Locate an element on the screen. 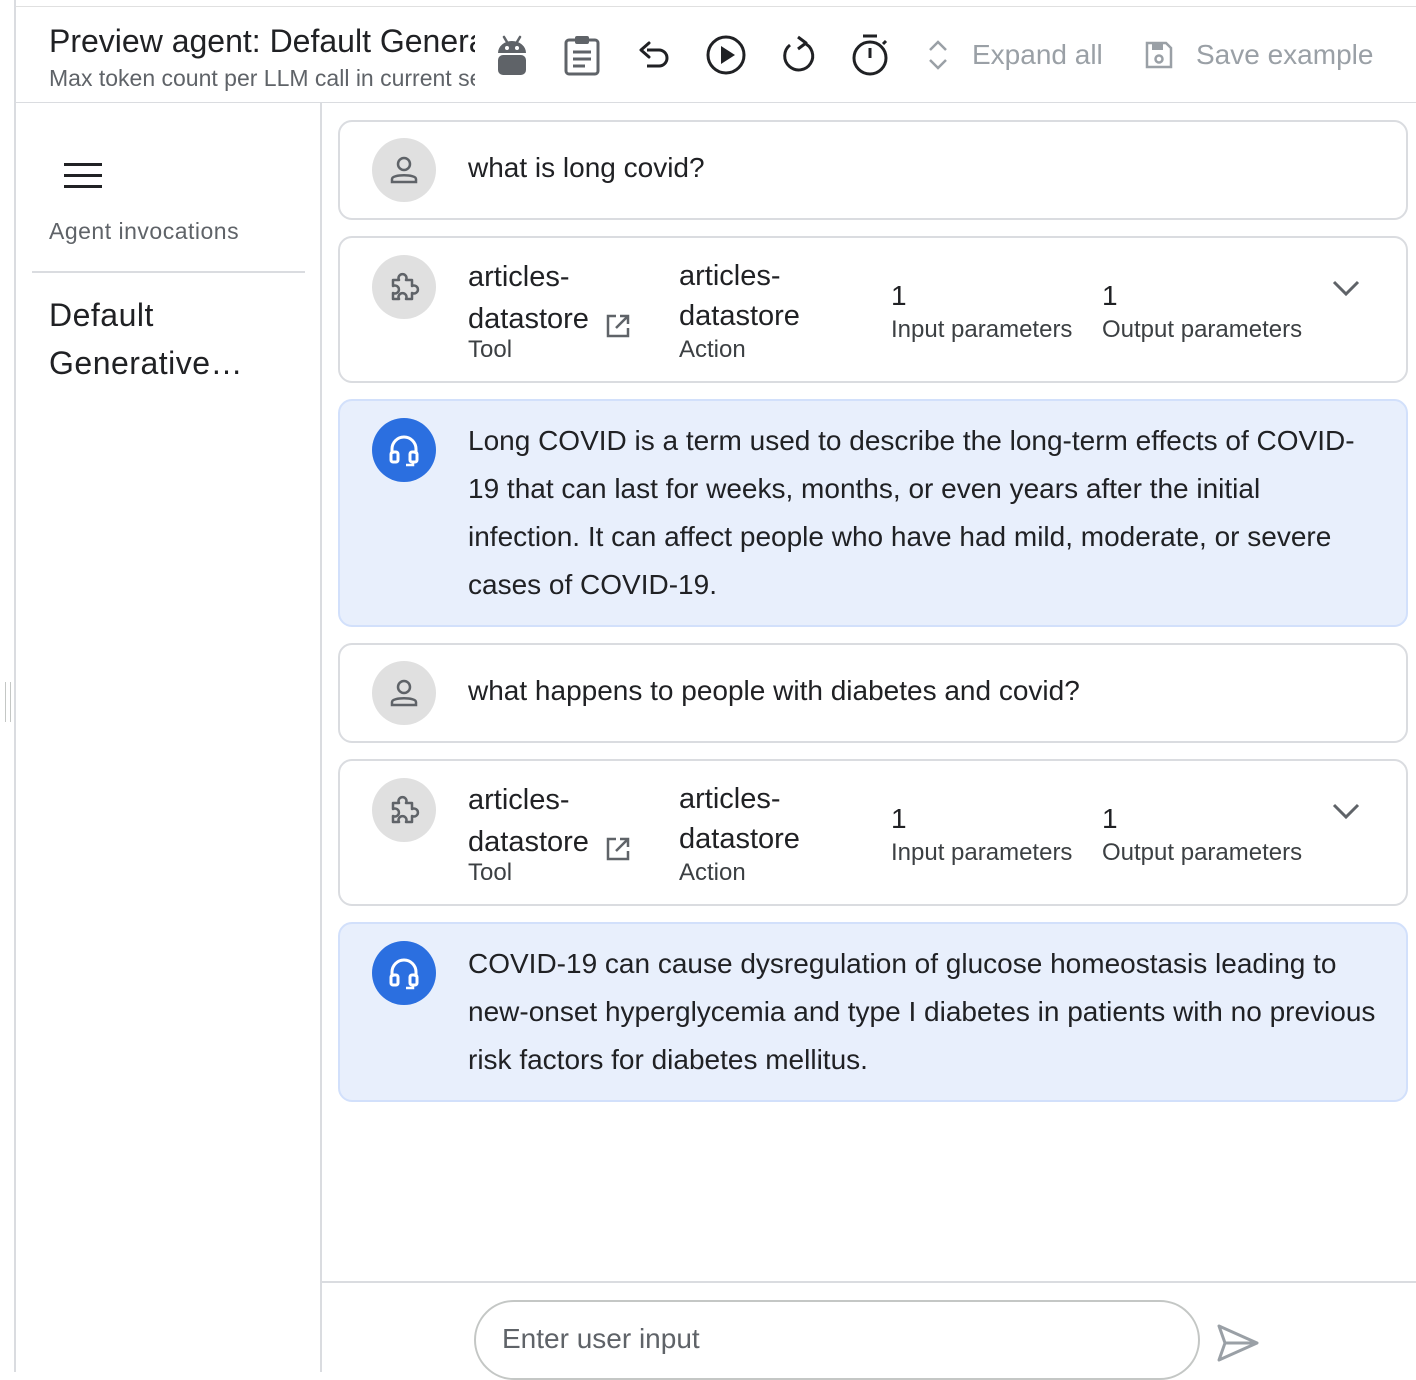 The image size is (1416, 1380). replay-icon is located at coordinates (799, 53).